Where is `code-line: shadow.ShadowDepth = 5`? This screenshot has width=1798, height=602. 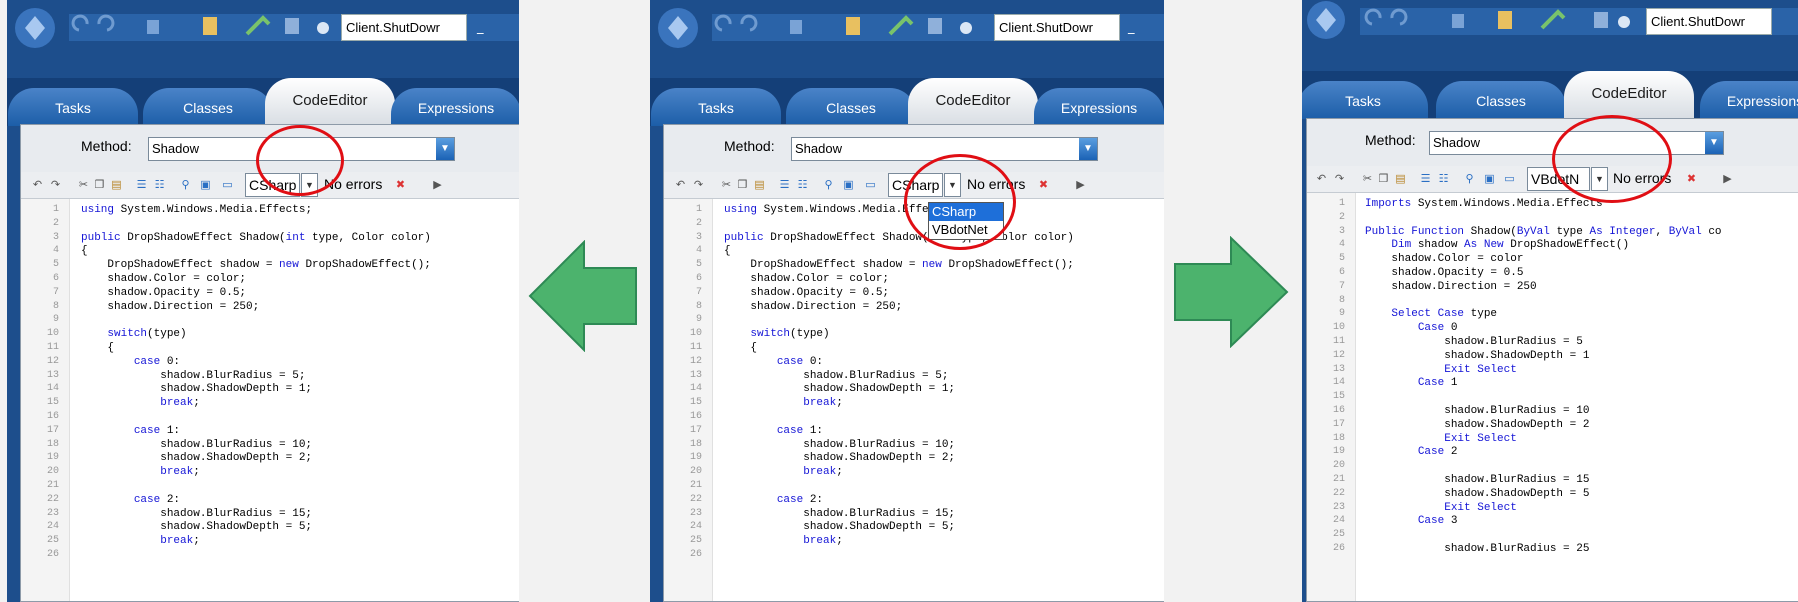
code-line: shadow.ShadowDepth = 5 is located at coordinates (1477, 494).